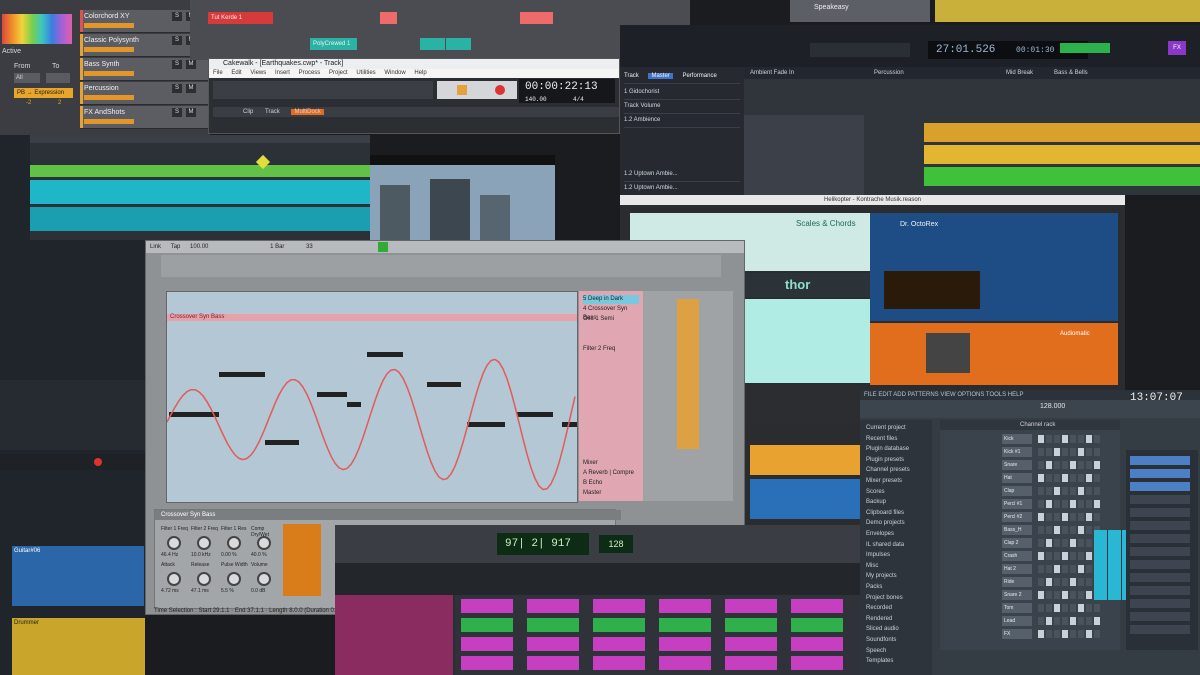  What do you see at coordinates (1030, 569) in the screenshot?
I see `channel-row: Hat 2` at bounding box center [1030, 569].